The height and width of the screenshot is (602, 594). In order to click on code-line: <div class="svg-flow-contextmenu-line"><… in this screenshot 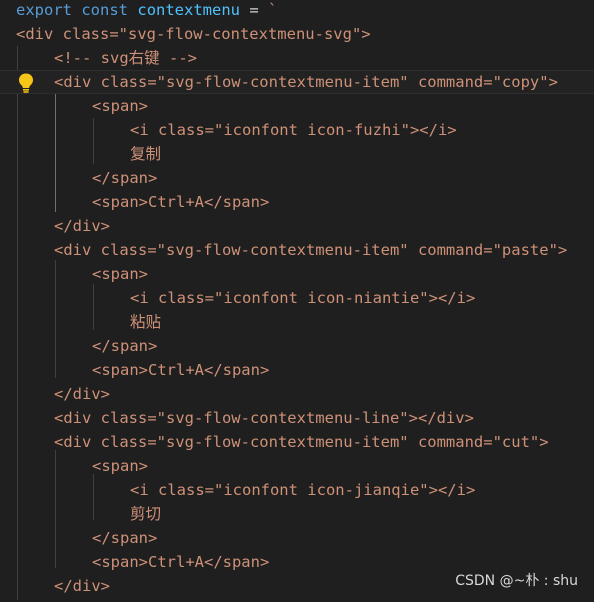, I will do `click(297, 418)`.